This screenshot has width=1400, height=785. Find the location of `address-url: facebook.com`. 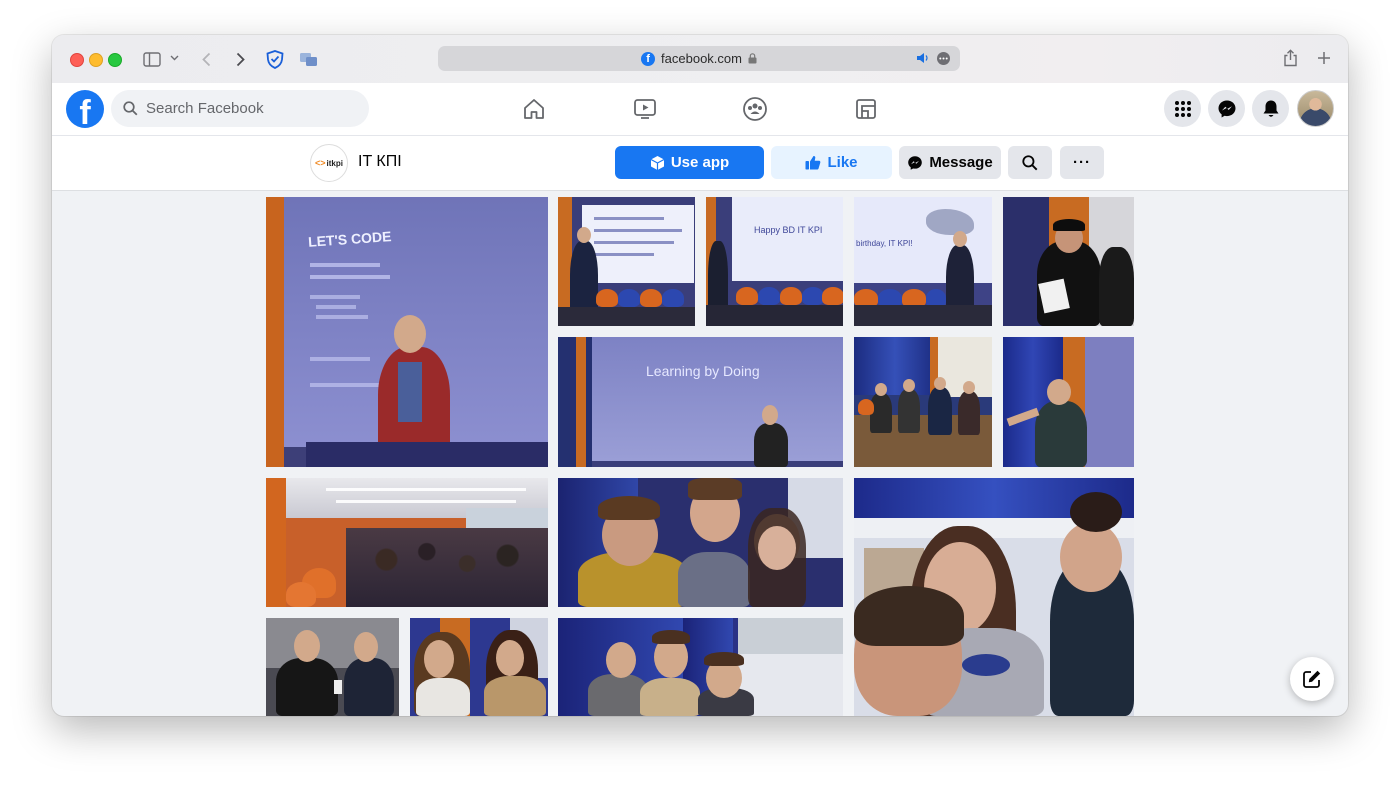

address-url: facebook.com is located at coordinates (701, 58).